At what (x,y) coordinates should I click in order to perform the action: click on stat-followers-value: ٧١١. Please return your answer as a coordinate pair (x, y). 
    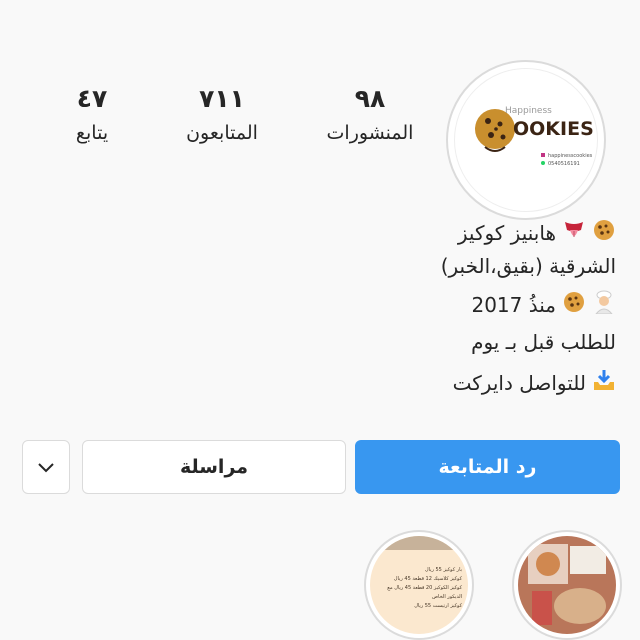
    Looking at the image, I should click on (222, 98).